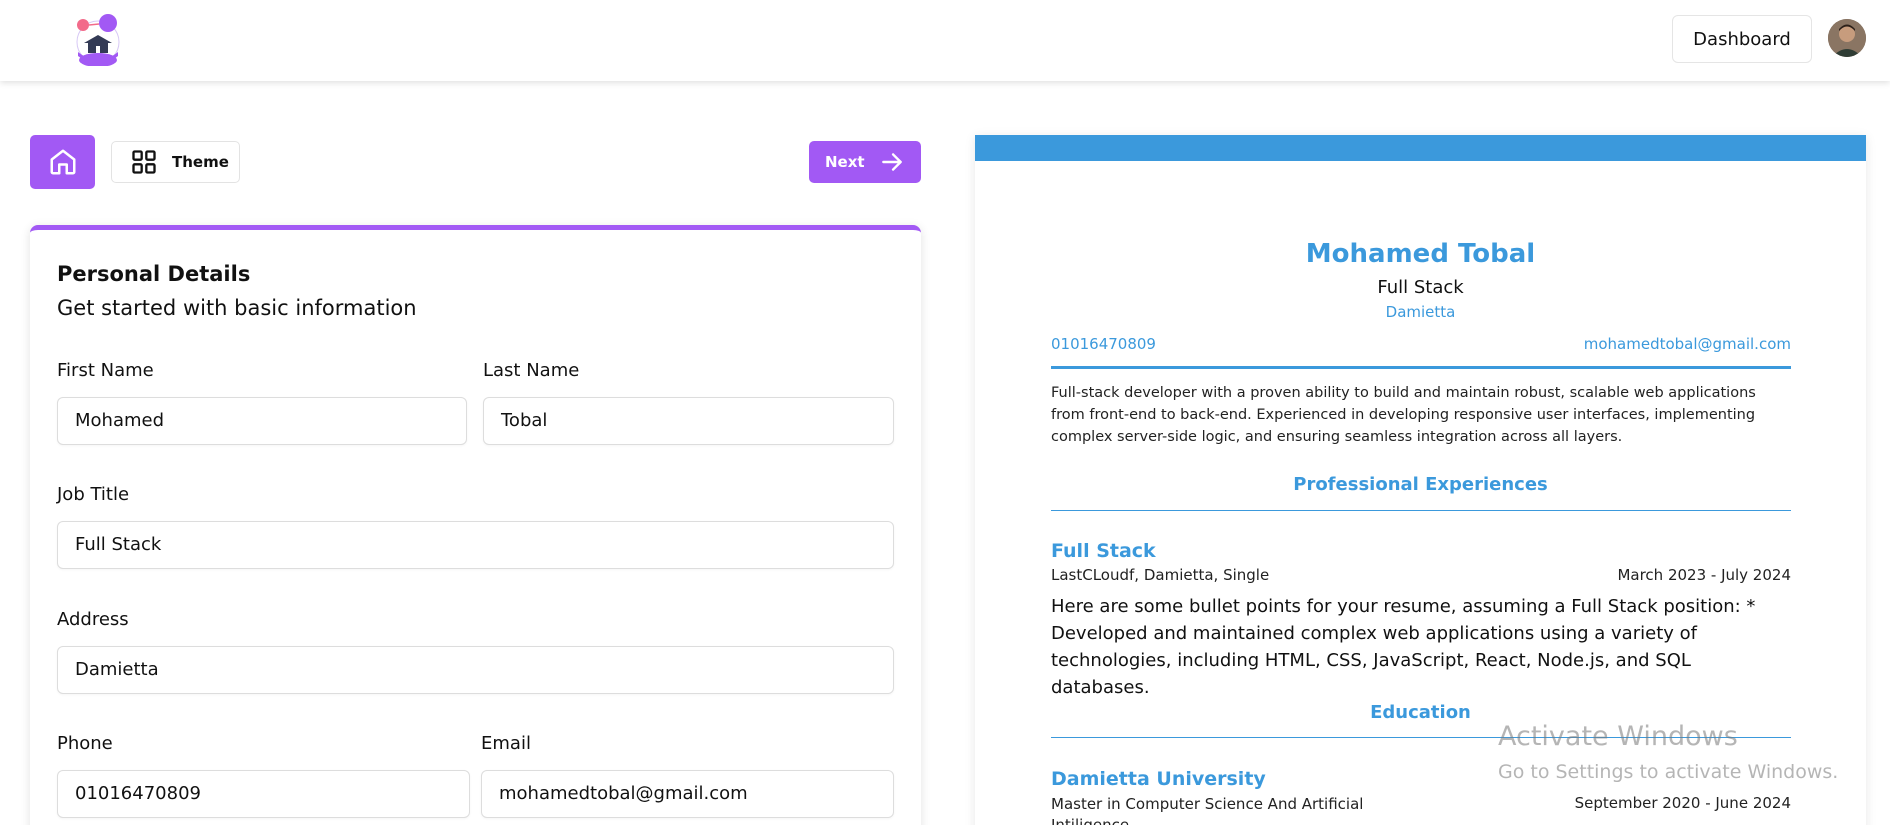  I want to click on resume-email: mohamedtobal@gmail.com, so click(1687, 344).